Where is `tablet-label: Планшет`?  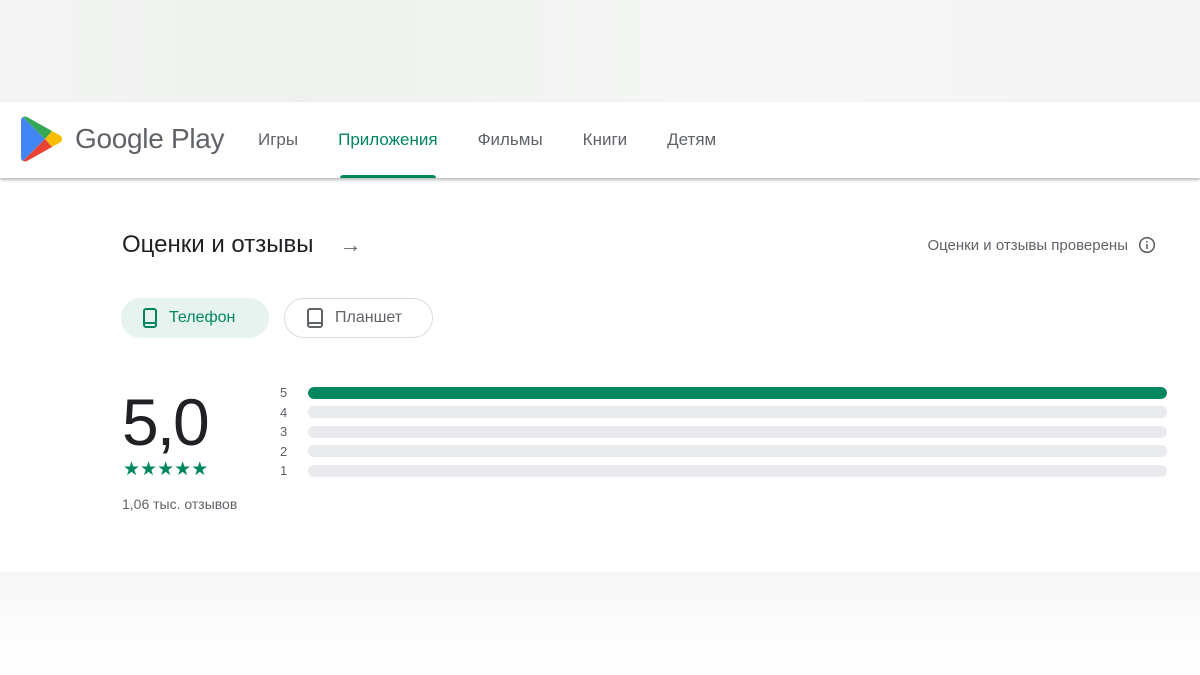 tablet-label: Планшет is located at coordinates (369, 317).